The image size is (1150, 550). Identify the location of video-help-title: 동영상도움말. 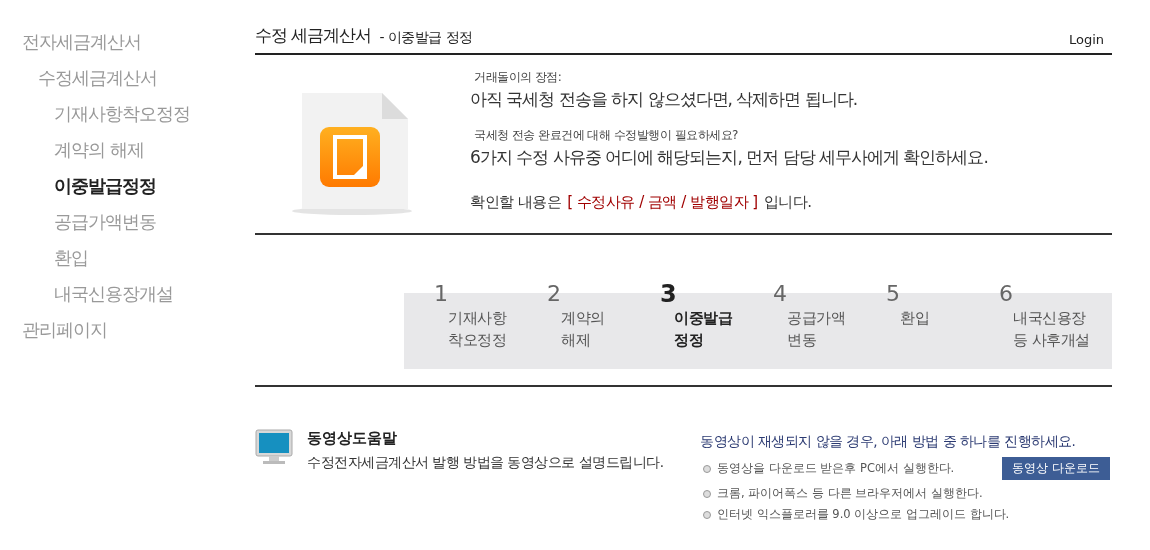
(352, 438).